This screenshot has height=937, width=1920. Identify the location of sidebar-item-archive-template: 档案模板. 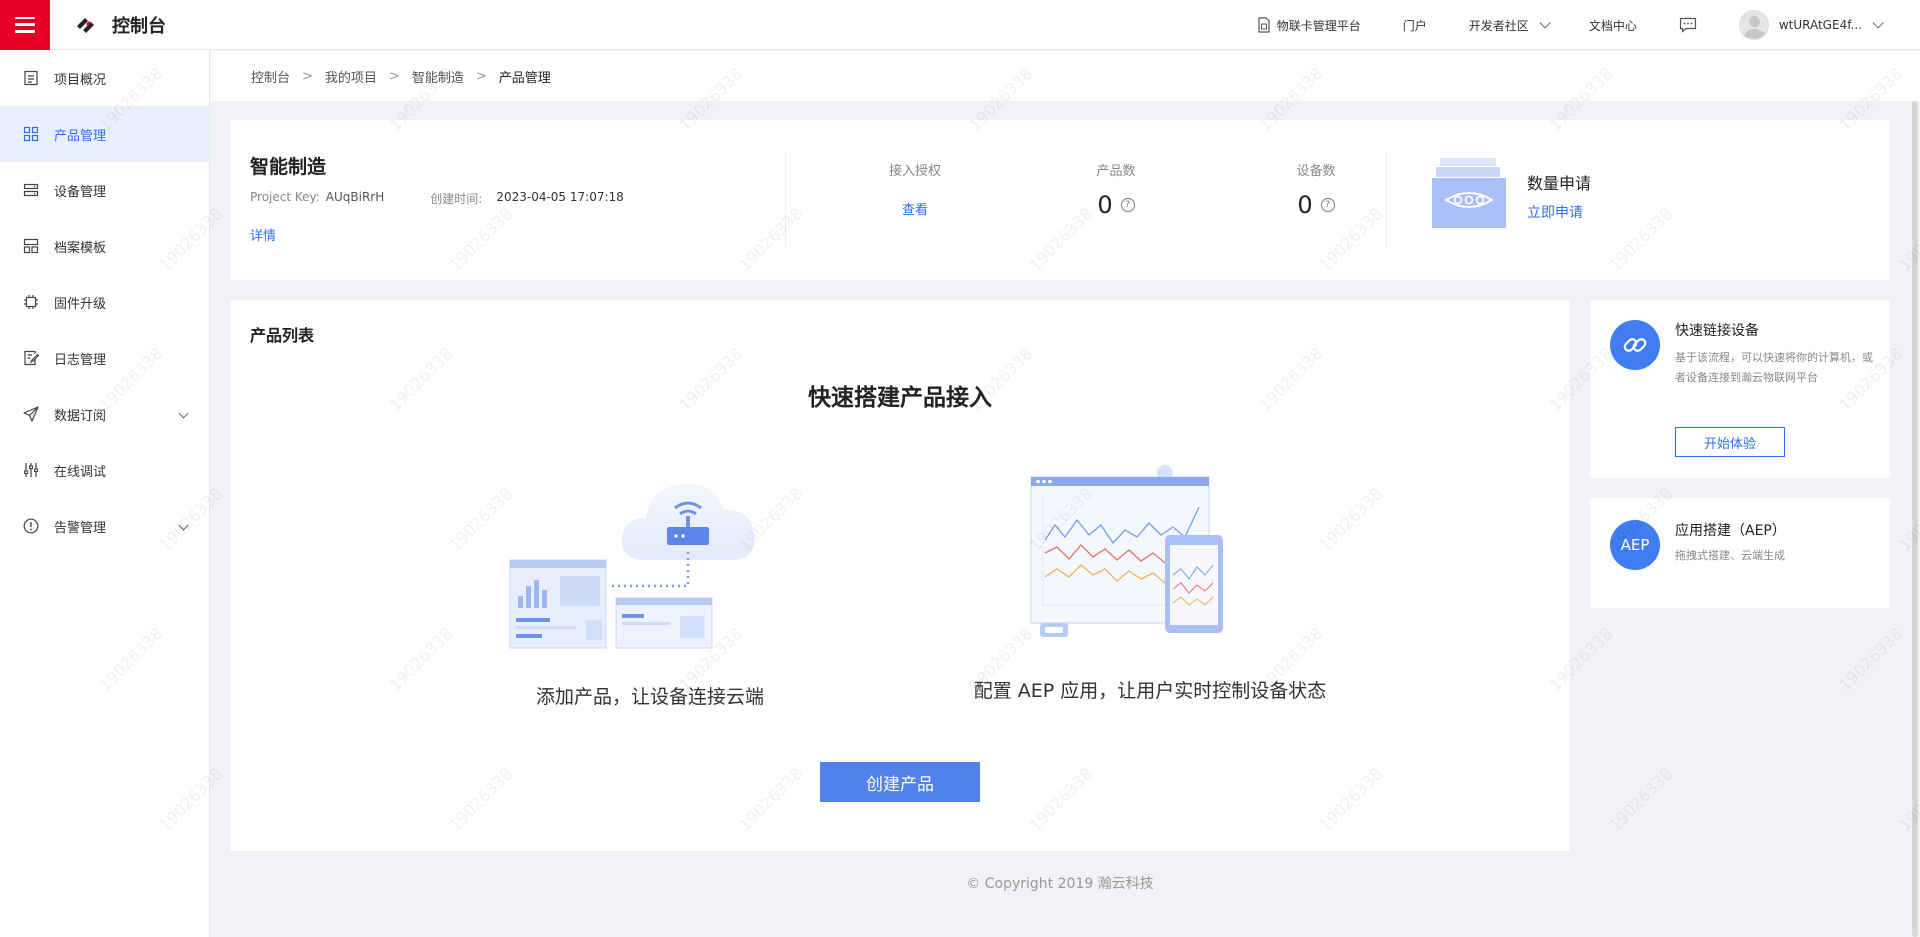
(104, 246).